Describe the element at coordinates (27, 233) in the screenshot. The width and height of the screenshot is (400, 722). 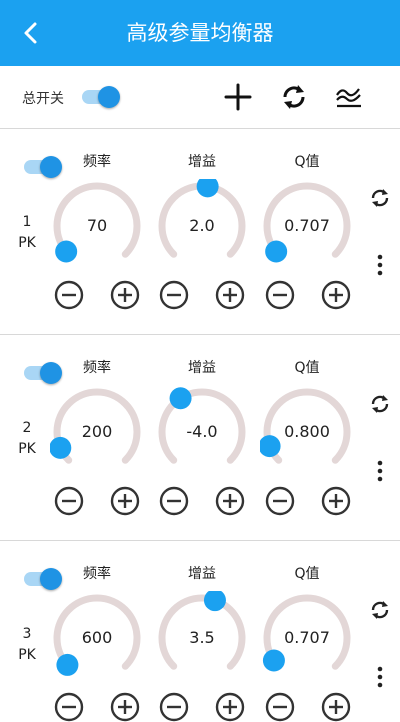
I see `band-index: 1 PK` at that location.